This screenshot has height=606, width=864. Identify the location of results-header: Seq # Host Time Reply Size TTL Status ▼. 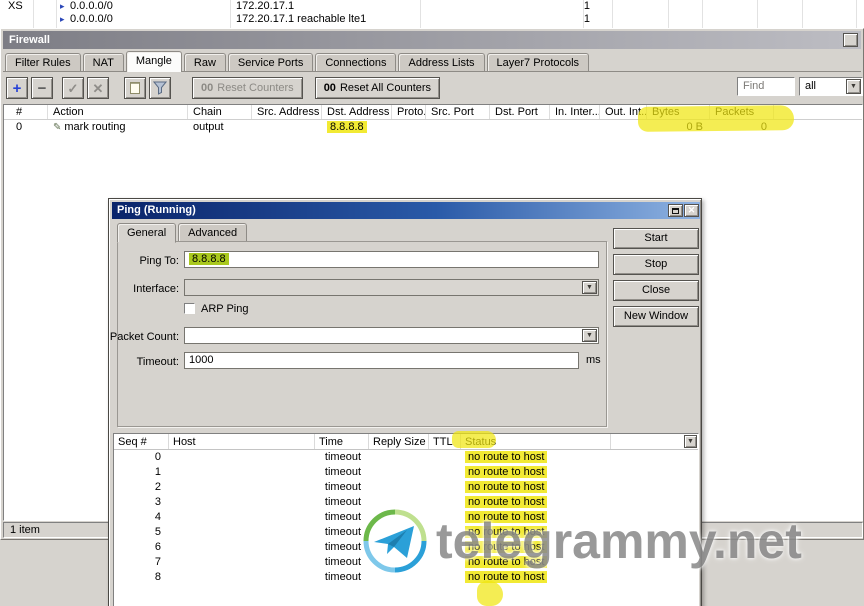
(406, 442).